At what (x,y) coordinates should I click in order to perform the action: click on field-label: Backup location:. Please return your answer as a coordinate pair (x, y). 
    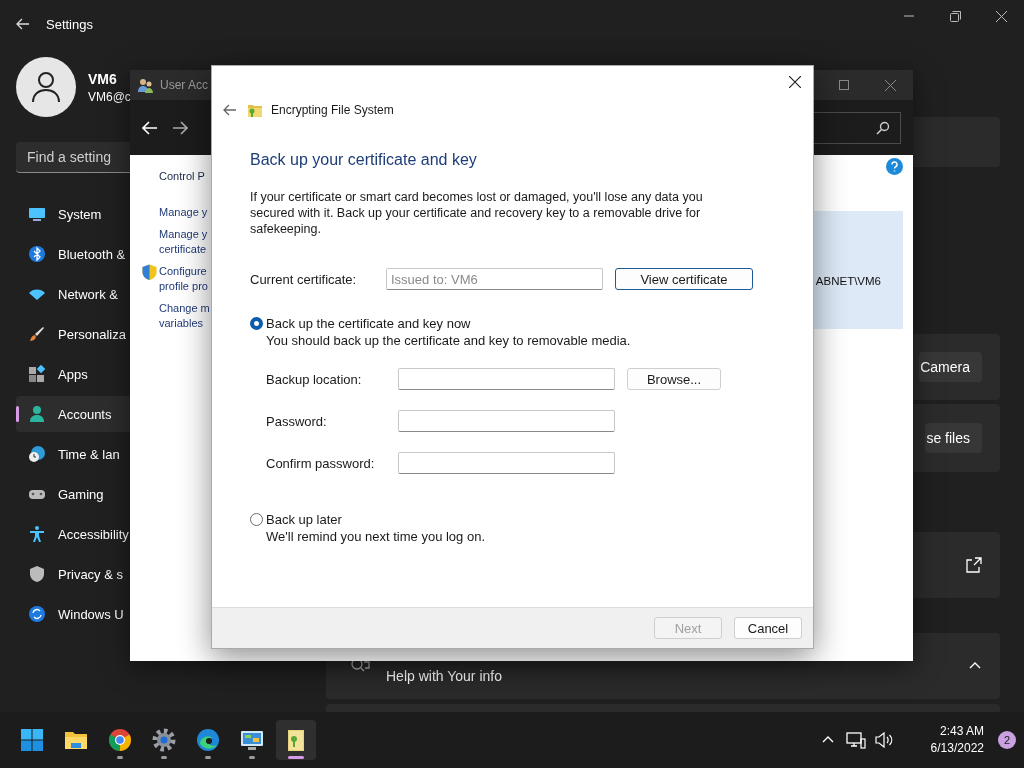
    Looking at the image, I should click on (314, 379).